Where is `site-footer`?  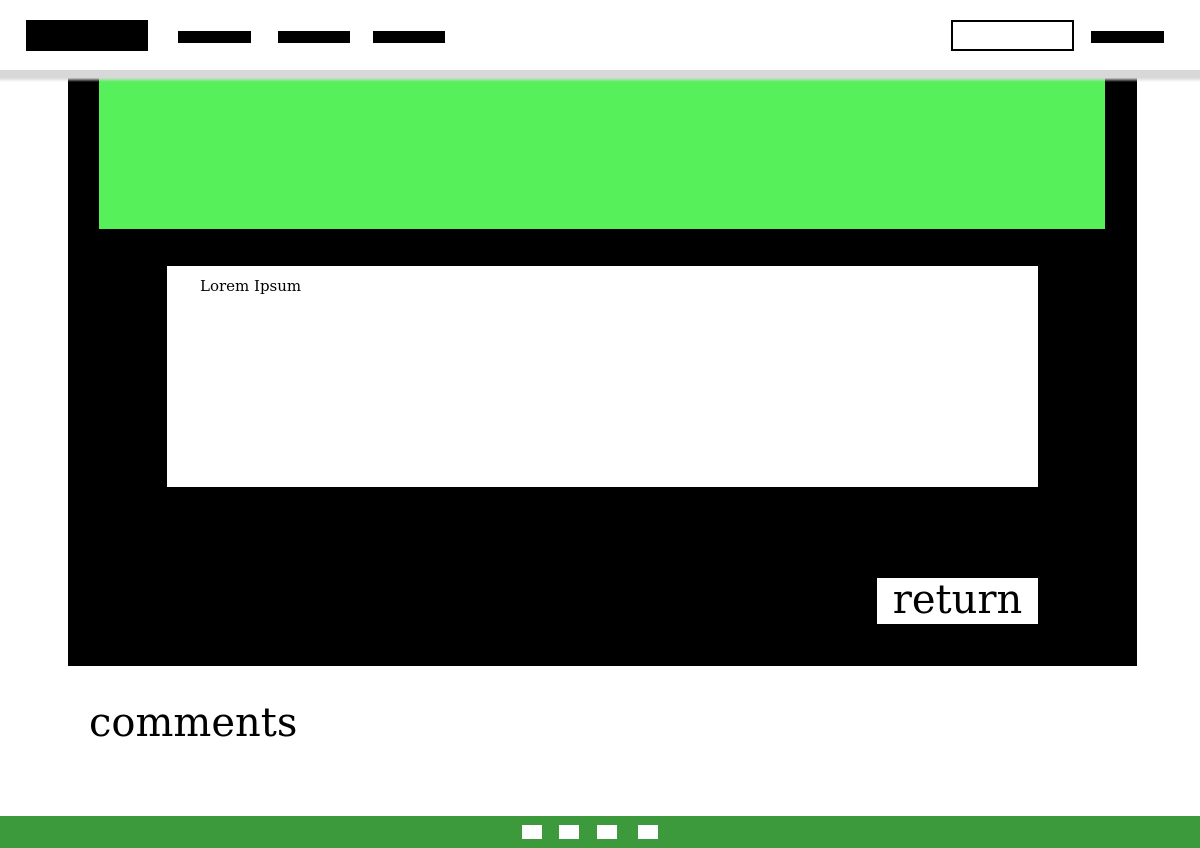
site-footer is located at coordinates (600, 832).